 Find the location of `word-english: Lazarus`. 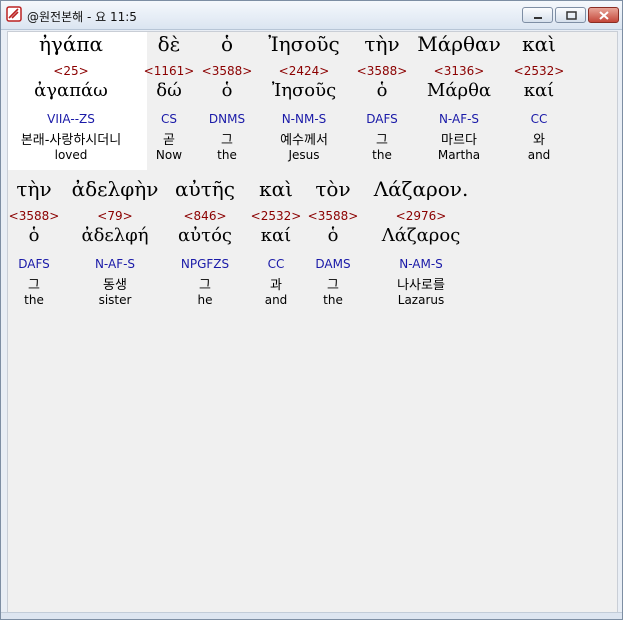

word-english: Lazarus is located at coordinates (421, 300).